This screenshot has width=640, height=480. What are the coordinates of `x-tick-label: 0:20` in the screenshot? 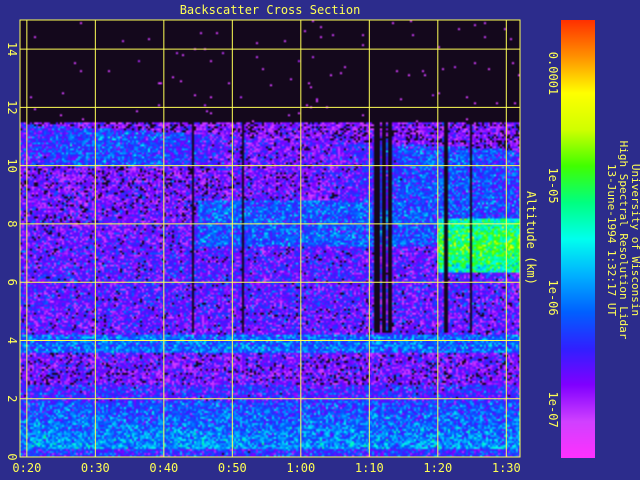 It's located at (26, 468).